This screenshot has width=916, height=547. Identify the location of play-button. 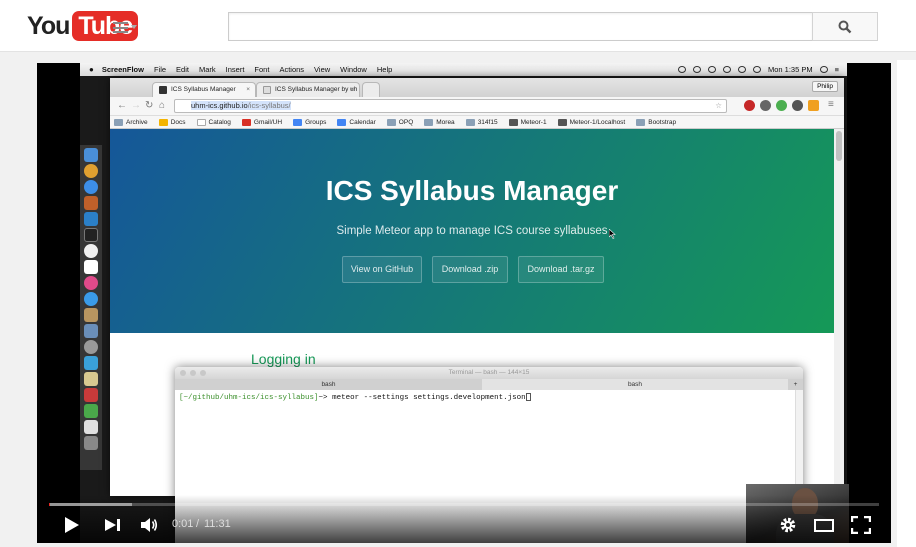
(72, 525).